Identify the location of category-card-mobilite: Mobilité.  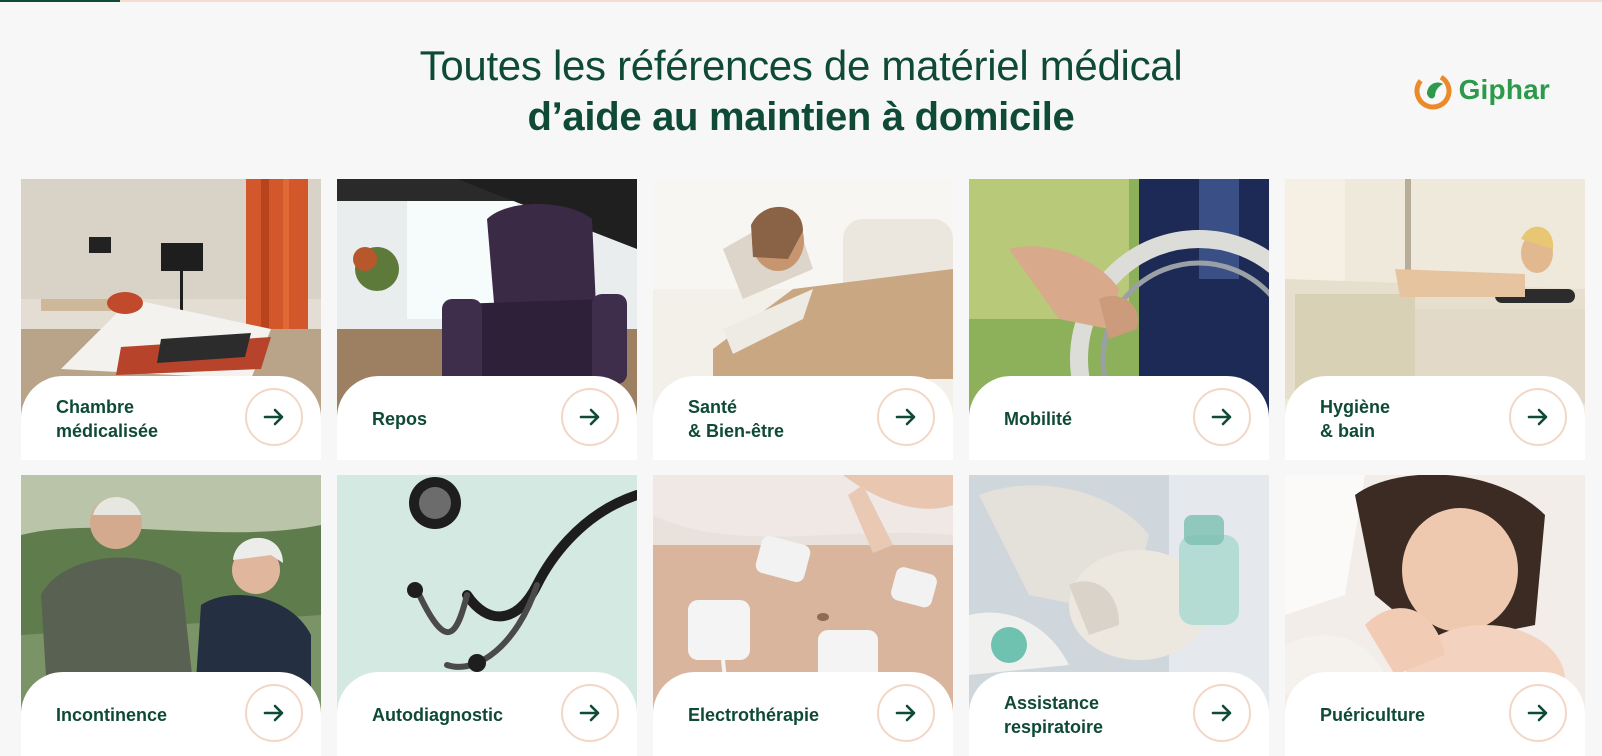
(1119, 319).